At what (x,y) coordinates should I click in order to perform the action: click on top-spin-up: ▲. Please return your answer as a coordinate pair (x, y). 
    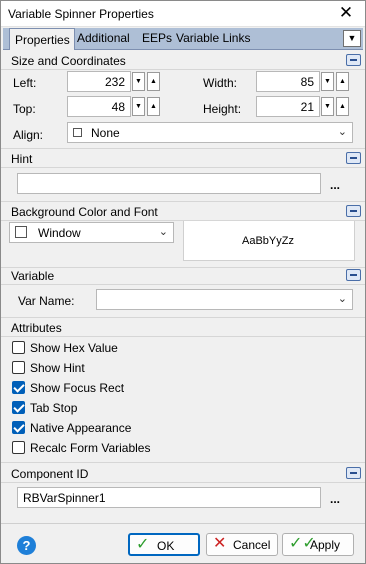
    Looking at the image, I should click on (153, 106).